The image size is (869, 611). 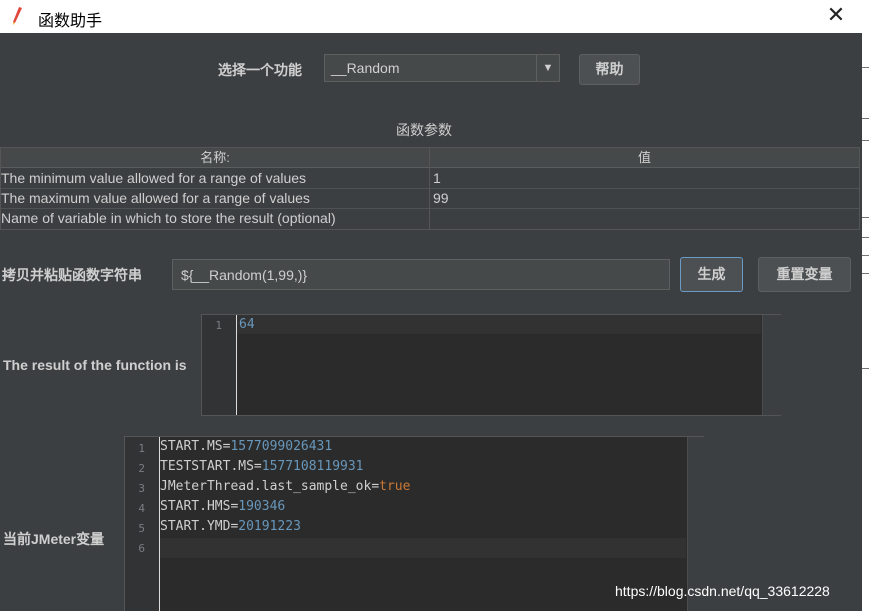 I want to click on line-number: 4, so click(x=141, y=508).